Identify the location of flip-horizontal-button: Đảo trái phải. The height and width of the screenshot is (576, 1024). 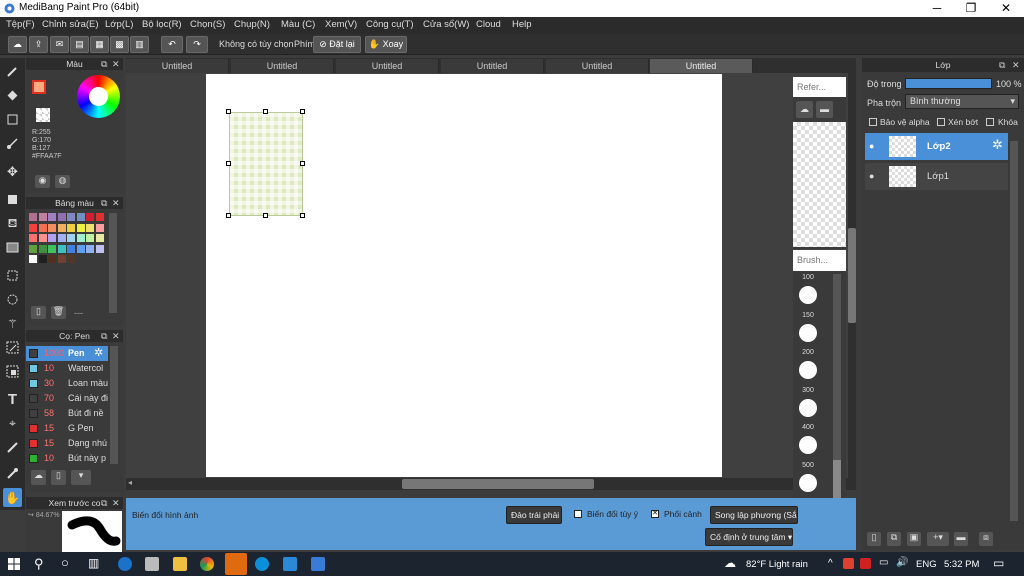
(534, 515).